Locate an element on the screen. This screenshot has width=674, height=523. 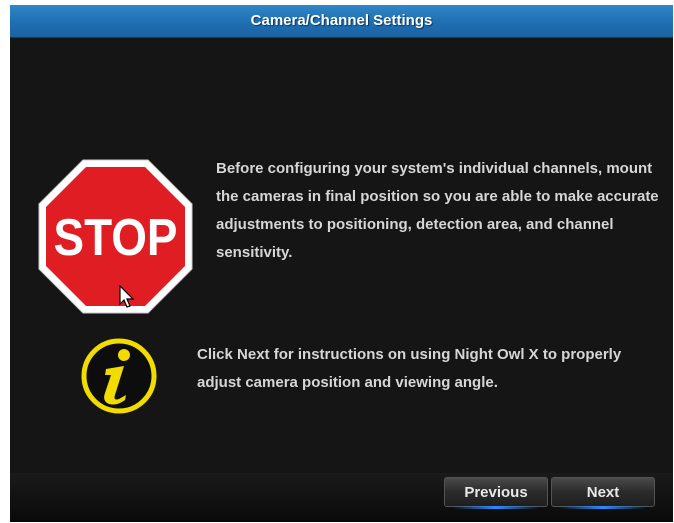
dialog-title: Camera/Channel Settings is located at coordinates (341, 21).